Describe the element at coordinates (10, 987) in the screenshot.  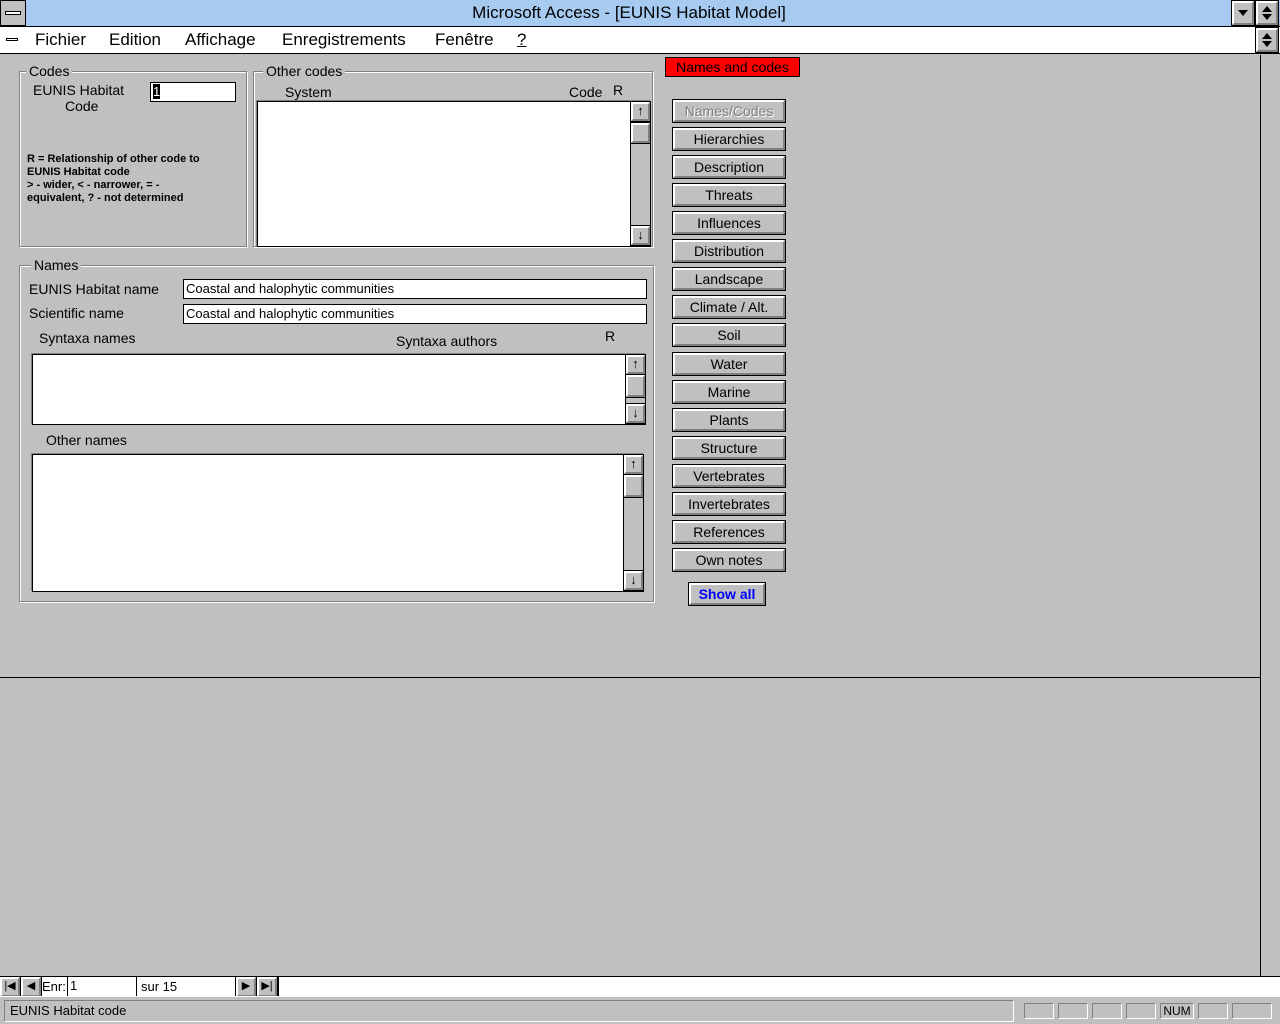
I see `first-record-icon: |◀` at that location.